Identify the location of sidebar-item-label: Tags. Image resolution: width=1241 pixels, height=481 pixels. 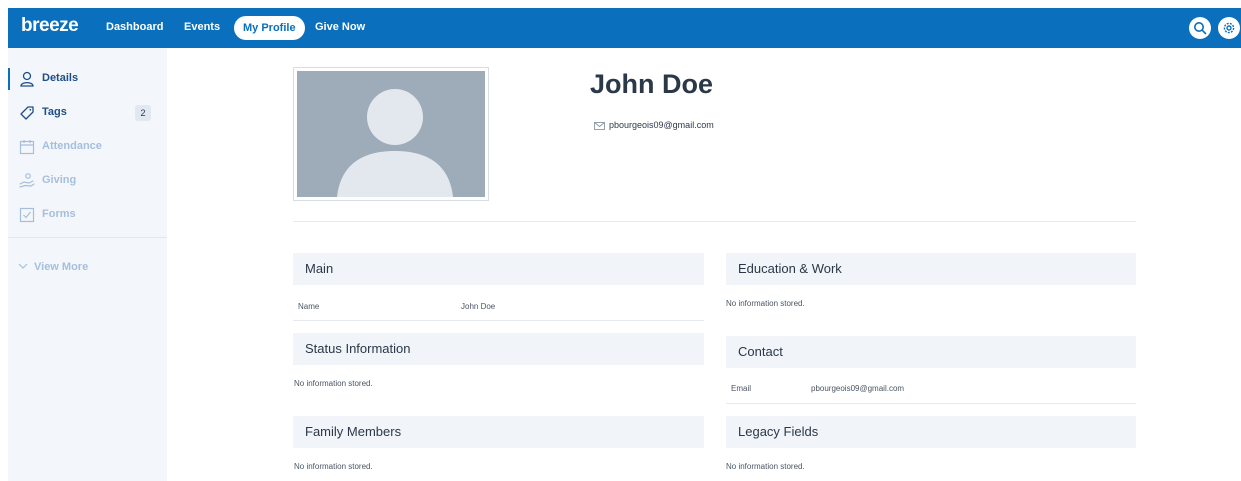
(54, 112).